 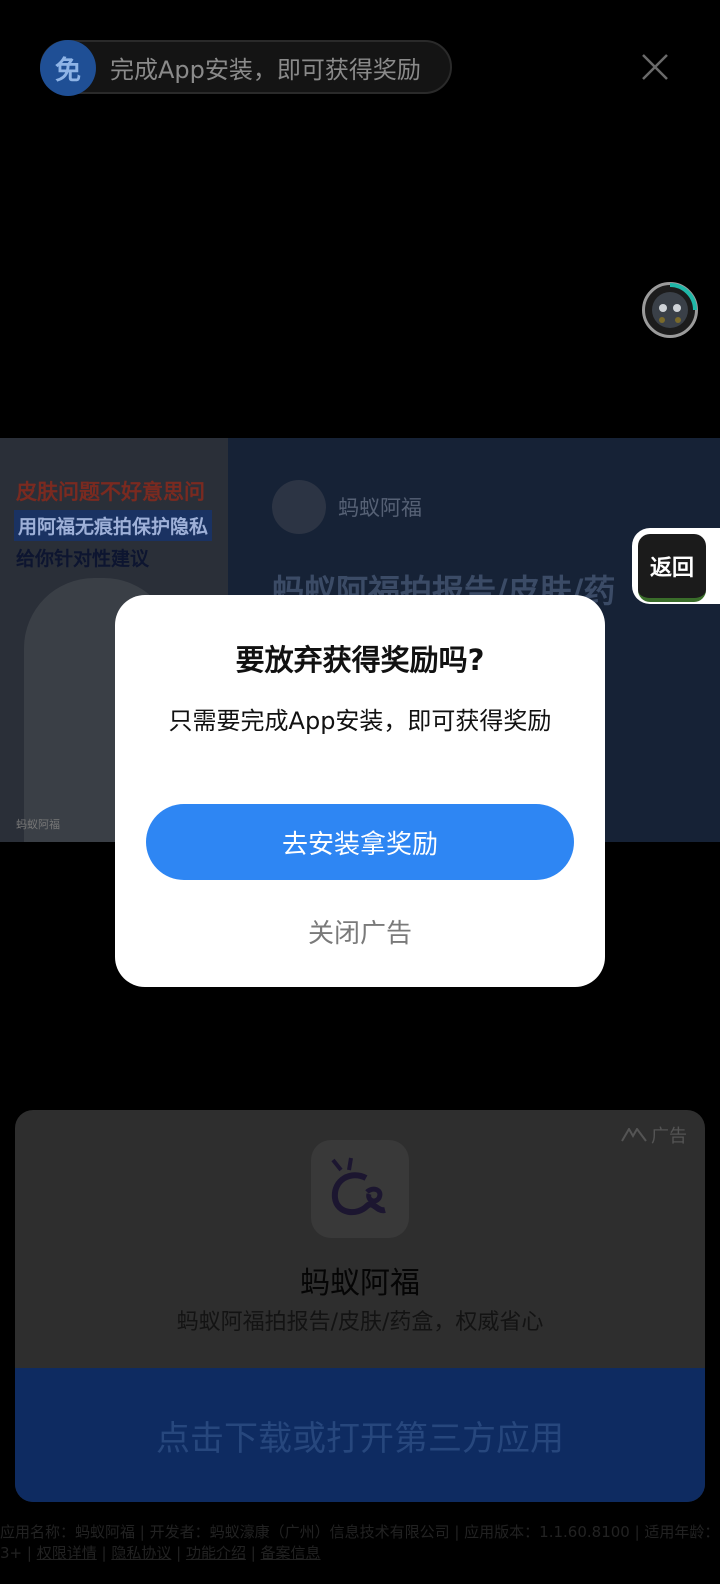 I want to click on filing-info-link: 备案信息, so click(x=291, y=1553).